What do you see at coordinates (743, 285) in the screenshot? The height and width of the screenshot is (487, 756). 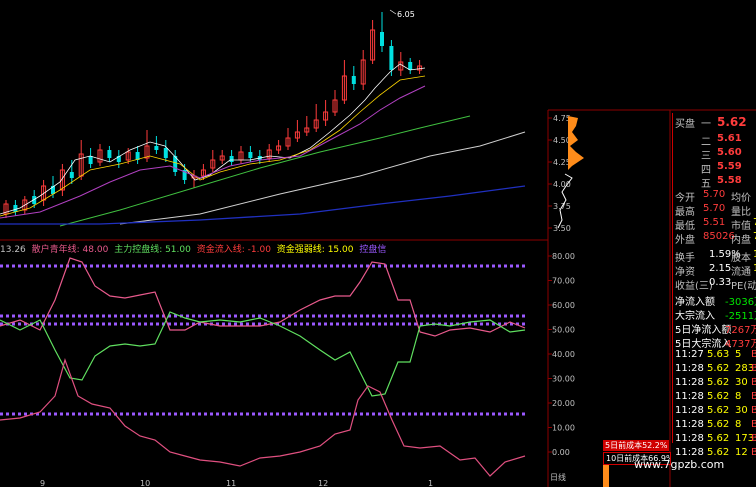 I see `quote-text: PE(动)` at bounding box center [743, 285].